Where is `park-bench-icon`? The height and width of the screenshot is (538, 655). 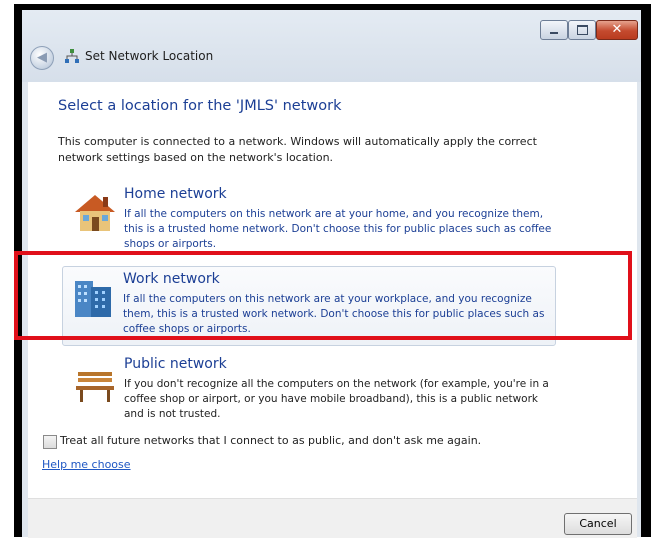 park-bench-icon is located at coordinates (95, 387).